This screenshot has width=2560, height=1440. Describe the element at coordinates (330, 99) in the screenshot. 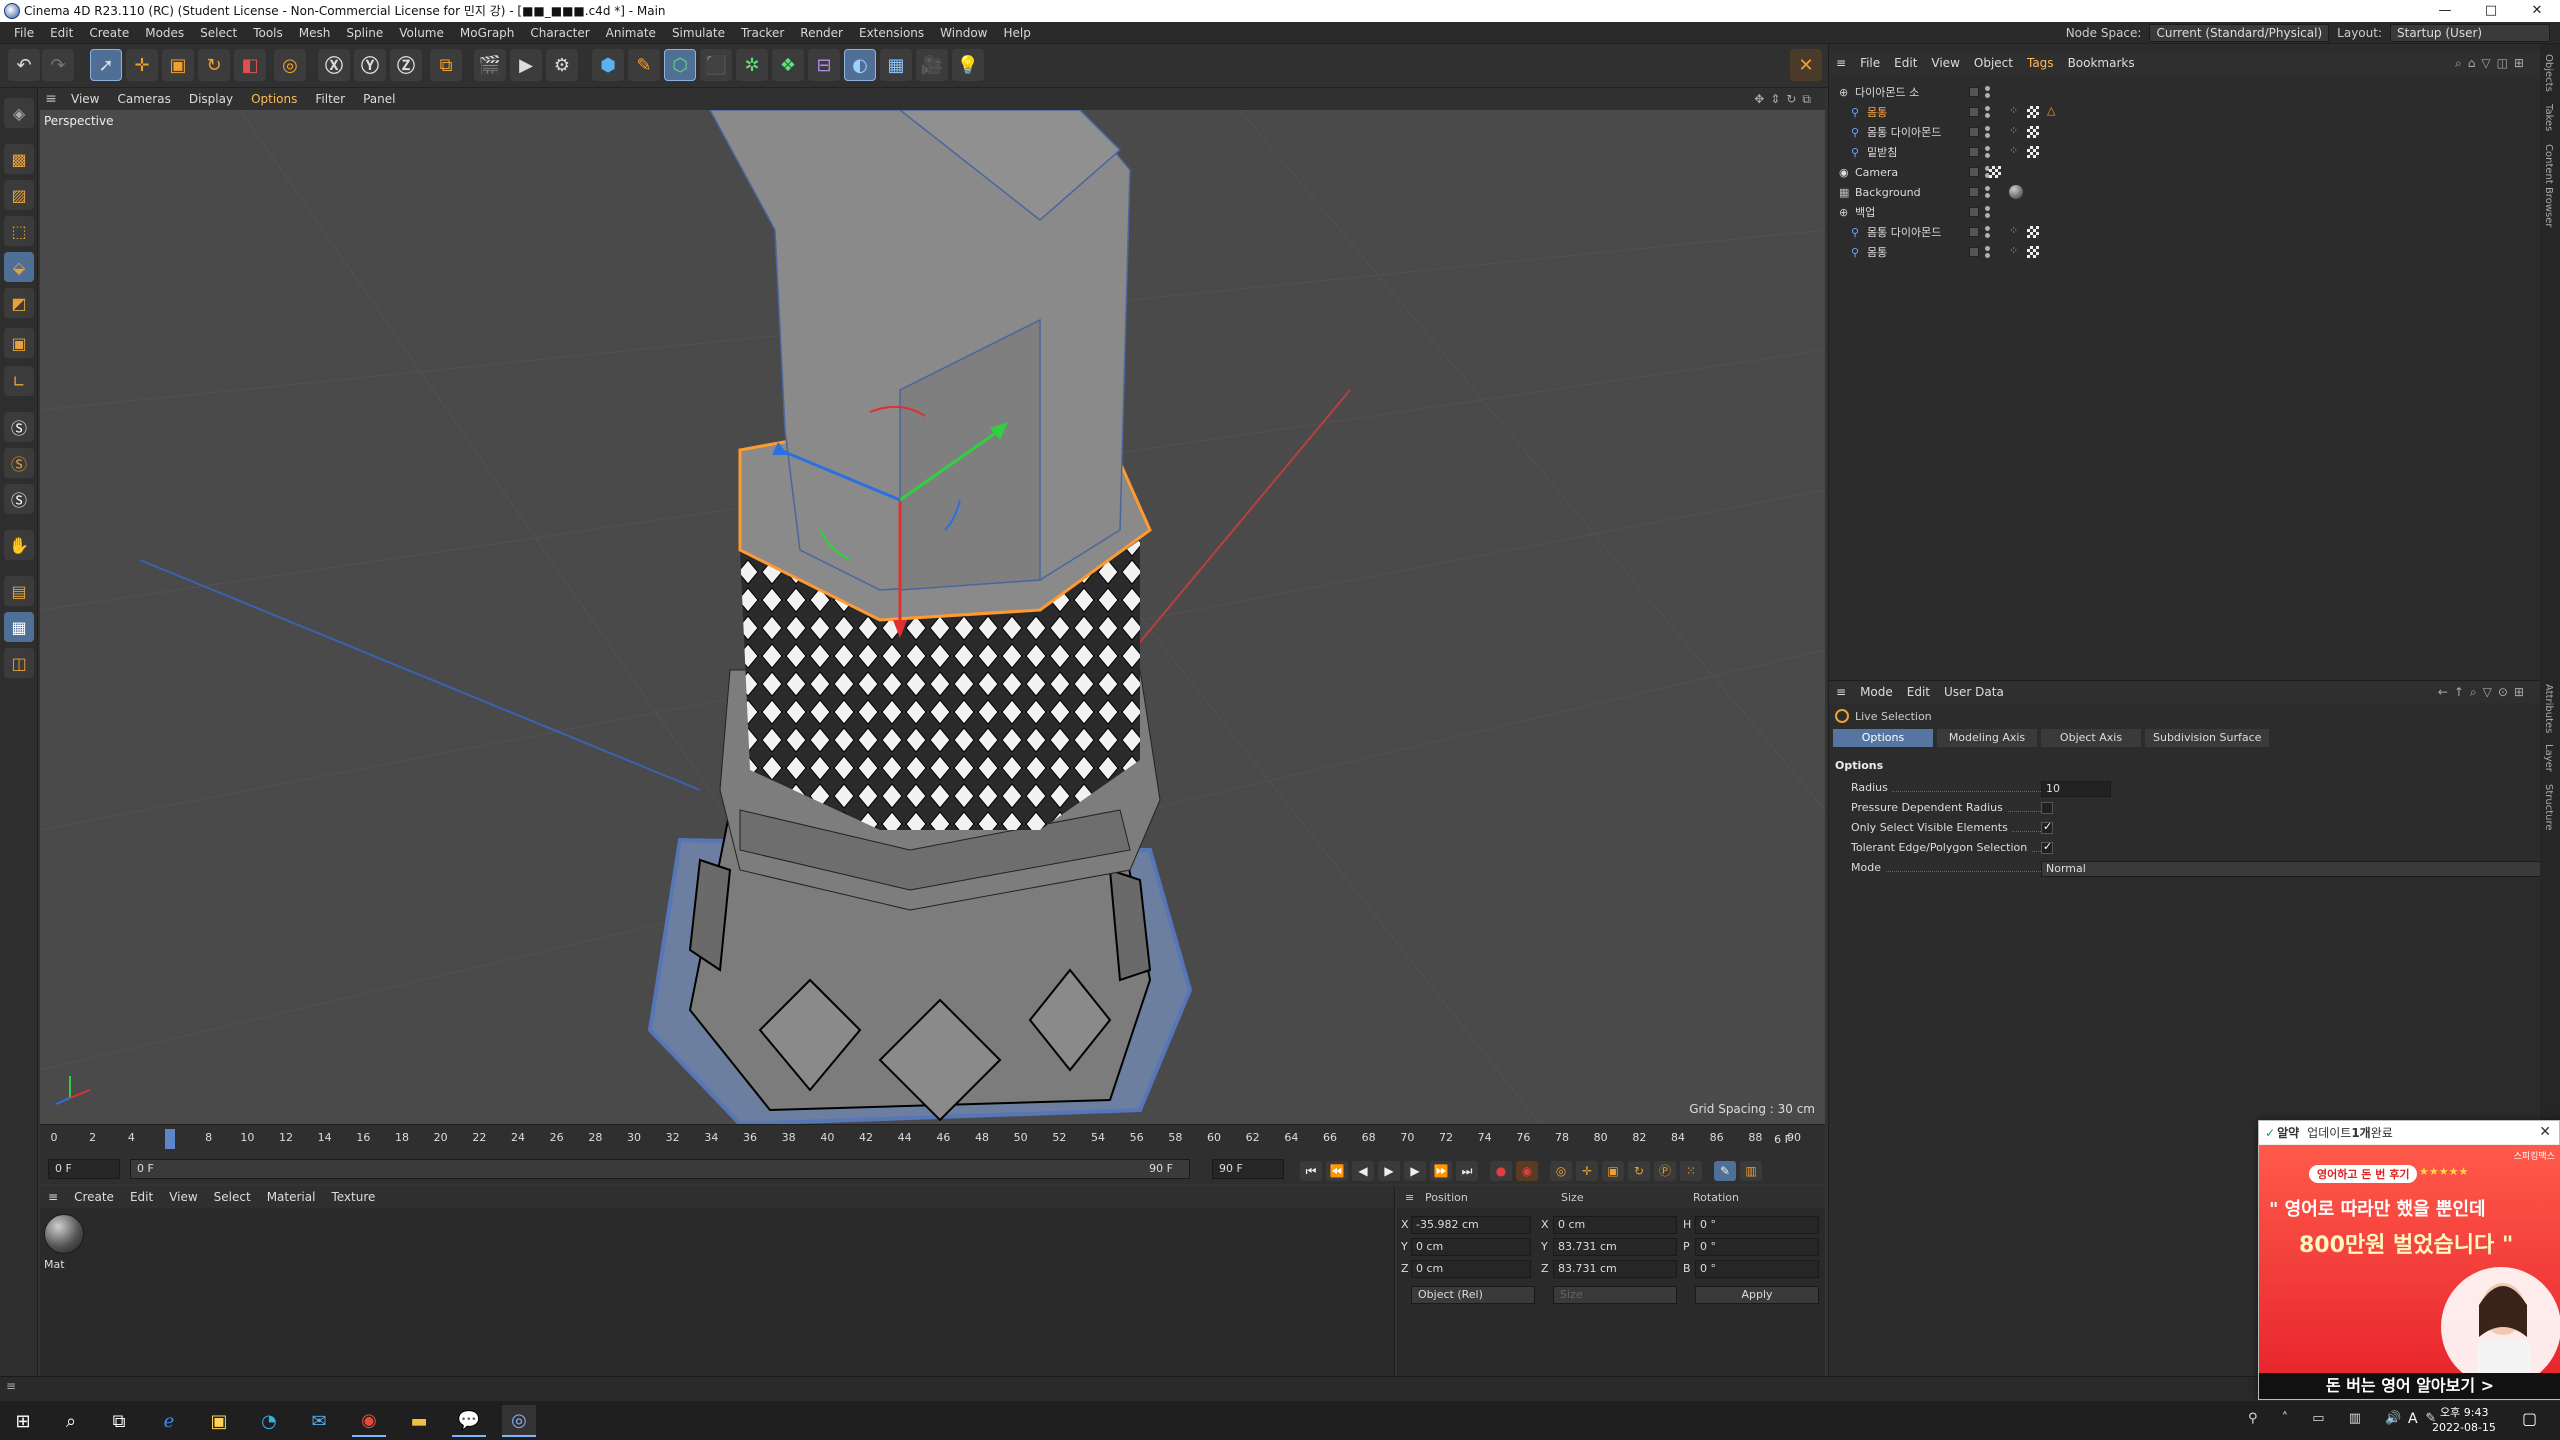

I see `viewport-menu-filter: Filter` at that location.